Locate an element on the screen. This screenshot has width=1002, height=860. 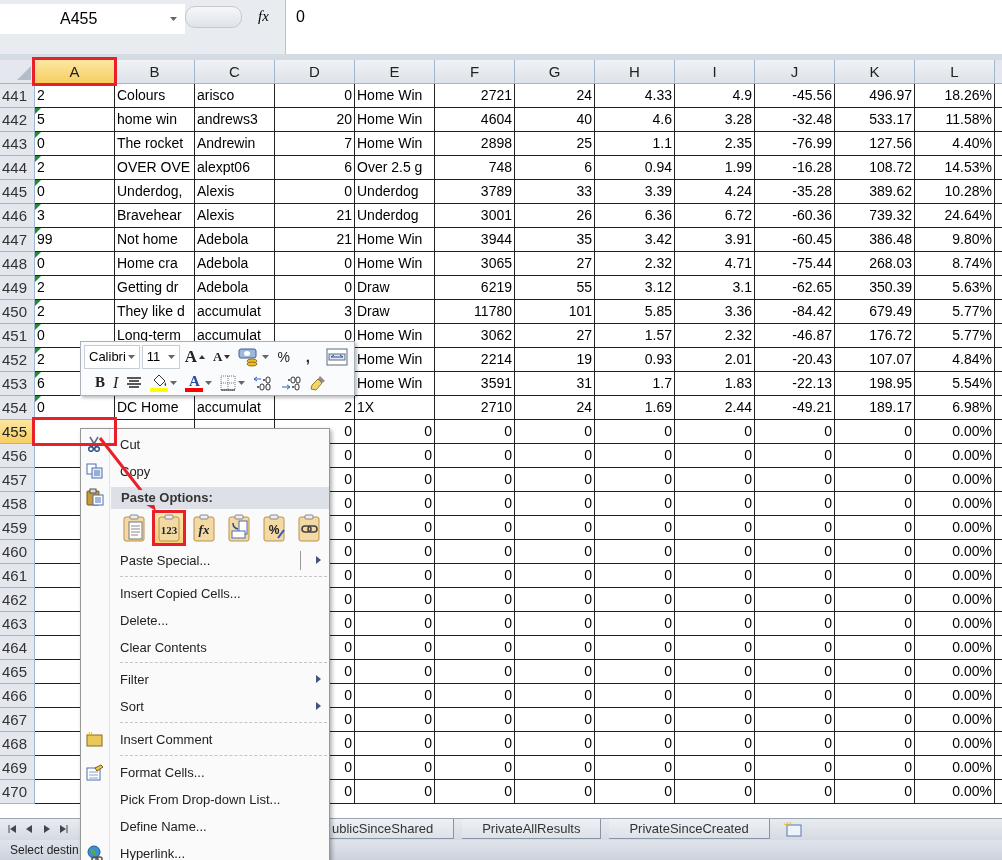
table-cell: 679.49 is located at coordinates (875, 312).